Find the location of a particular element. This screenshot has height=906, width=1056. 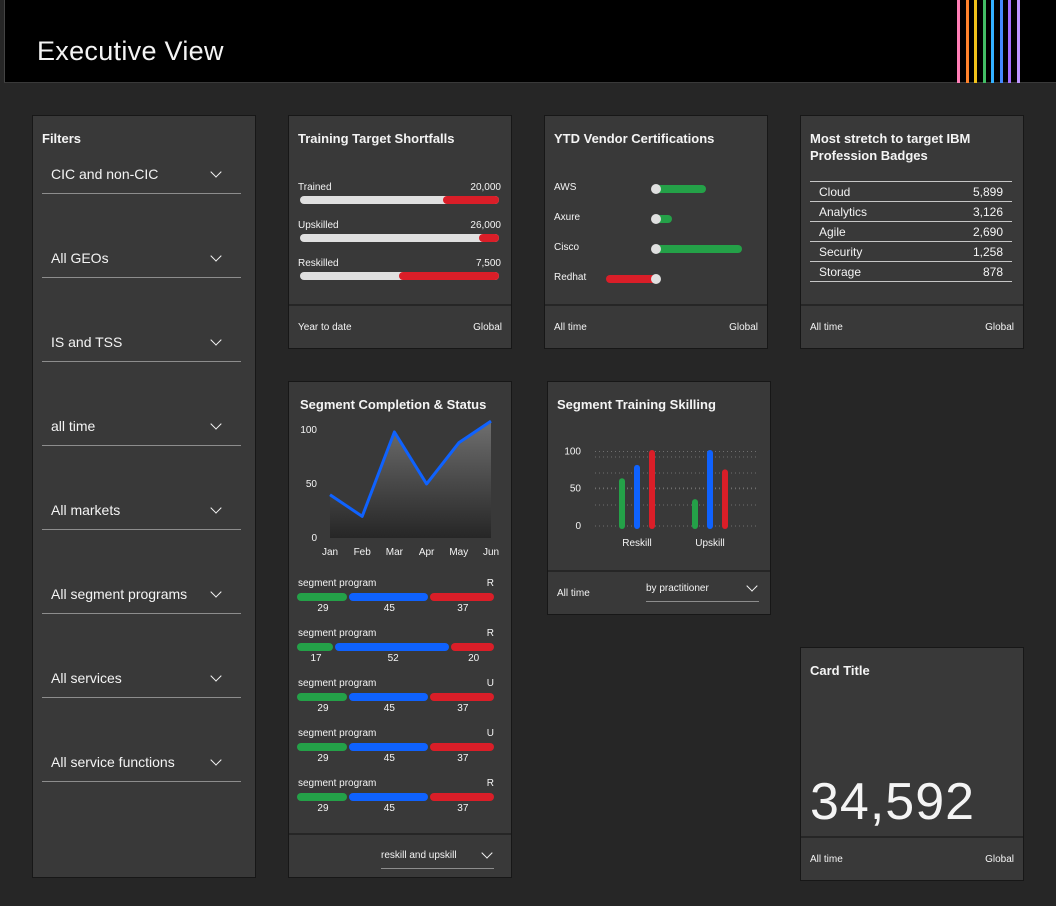

skilling-metric-dropdown: by practitioner is located at coordinates (702, 591).